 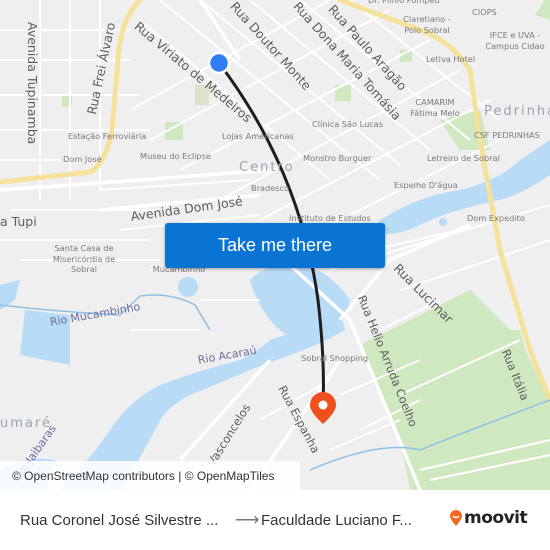 I want to click on take-me-there-button: Take me there, so click(x=275, y=245).